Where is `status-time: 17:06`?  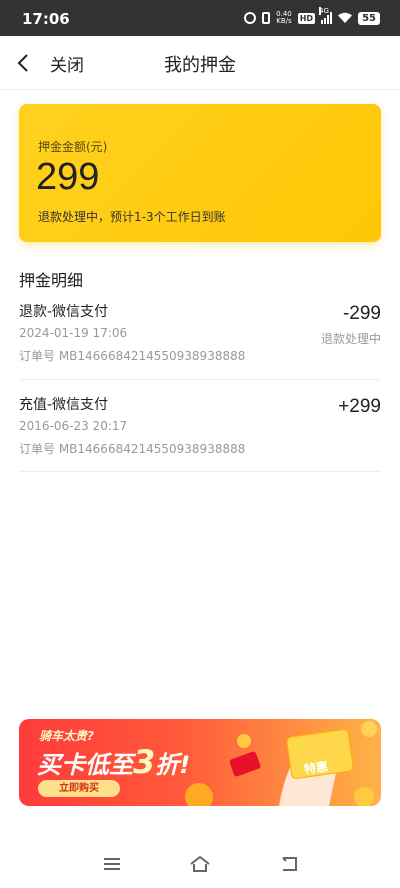 status-time: 17:06 is located at coordinates (46, 19).